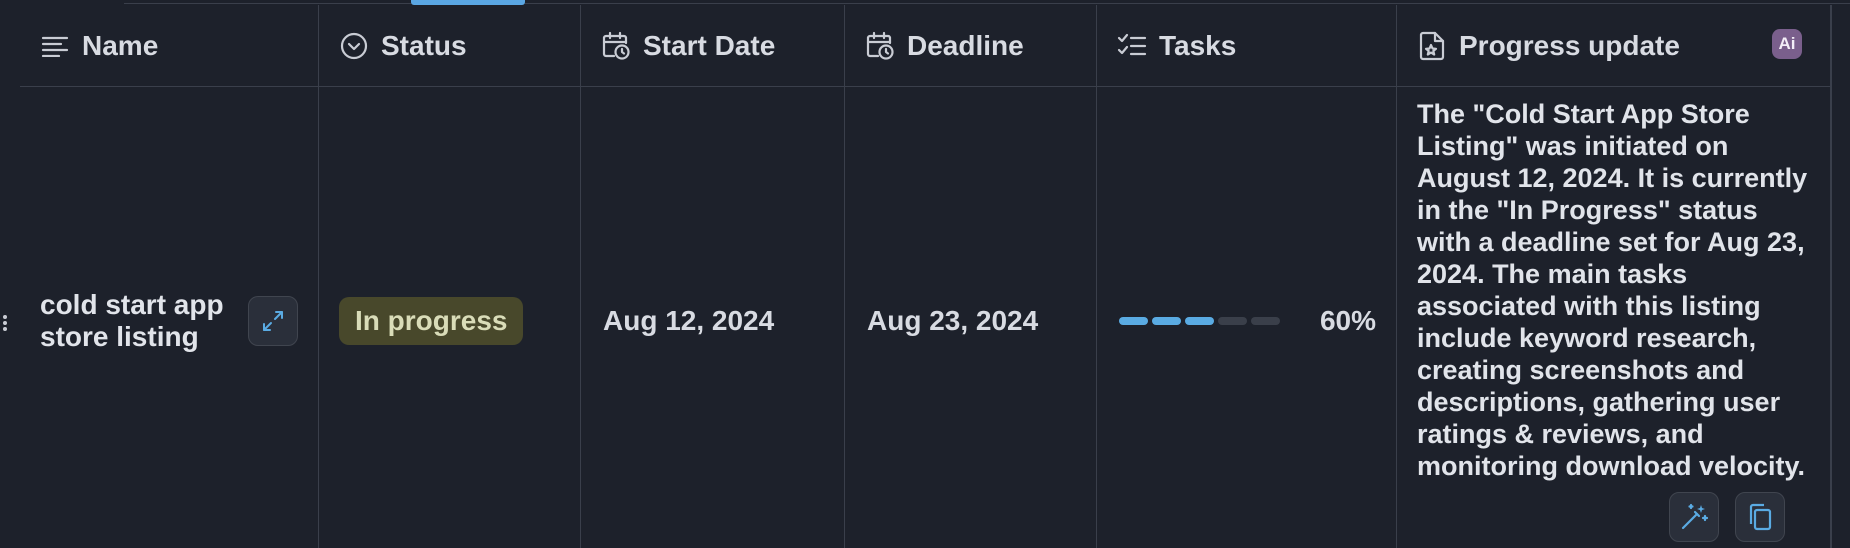  I want to click on column-header-progress-update: Progress update Ai, so click(1614, 45).